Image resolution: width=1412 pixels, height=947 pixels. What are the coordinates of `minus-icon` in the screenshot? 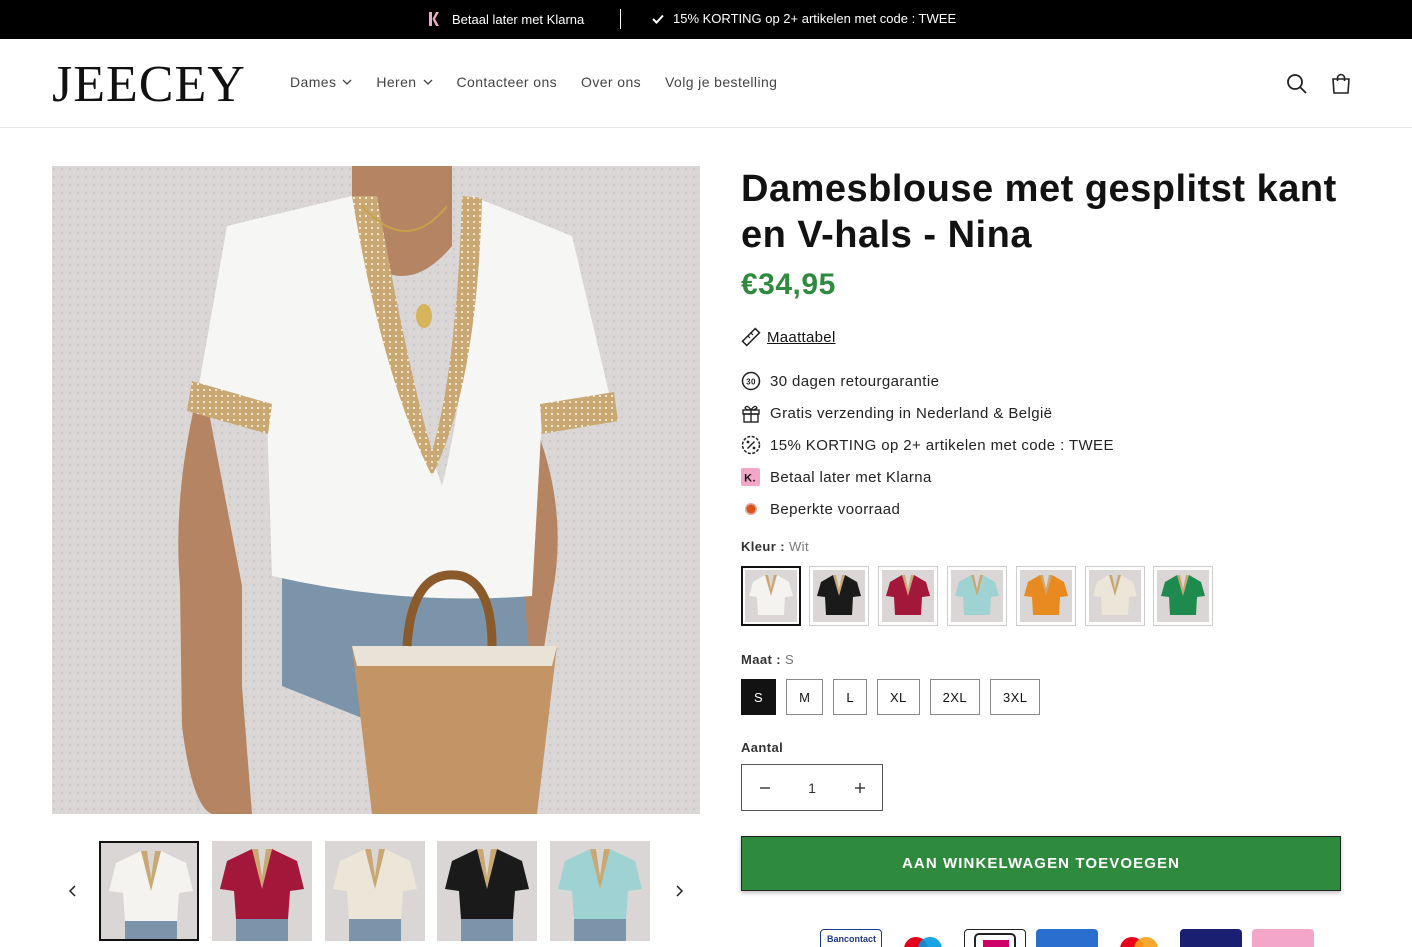 It's located at (764, 787).